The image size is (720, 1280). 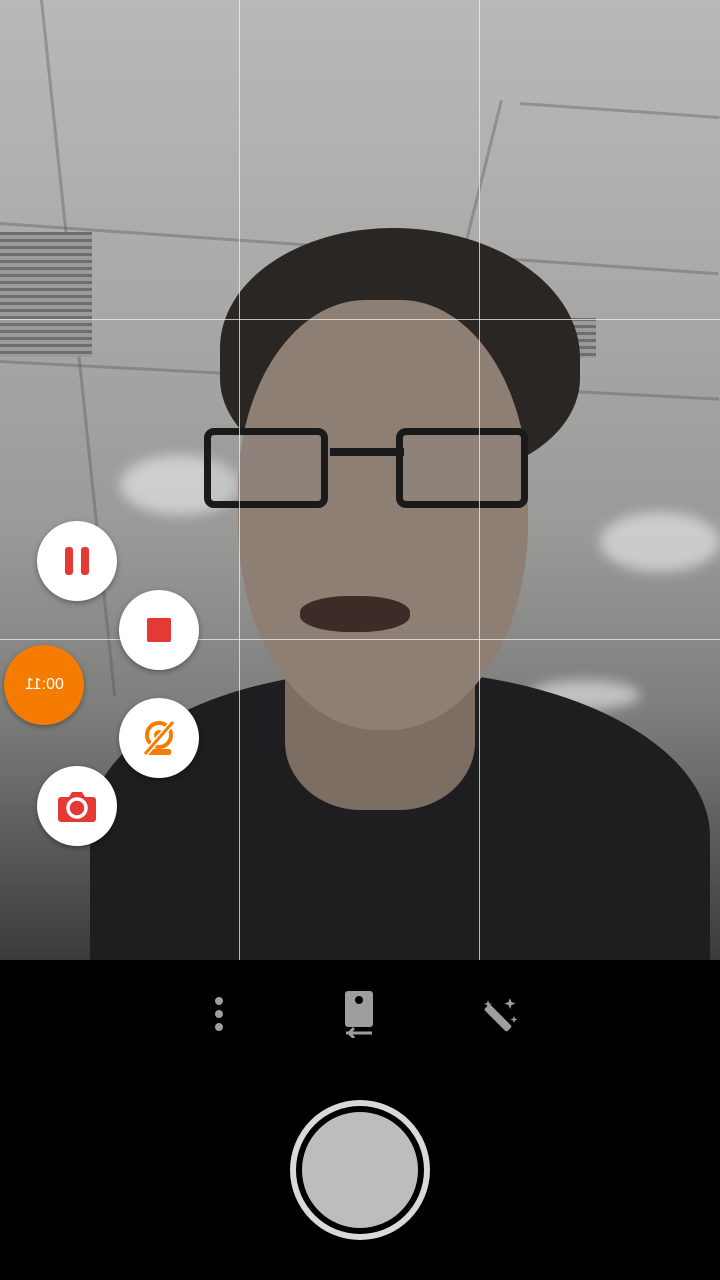 I want to click on effects-button, so click(x=500, y=1014).